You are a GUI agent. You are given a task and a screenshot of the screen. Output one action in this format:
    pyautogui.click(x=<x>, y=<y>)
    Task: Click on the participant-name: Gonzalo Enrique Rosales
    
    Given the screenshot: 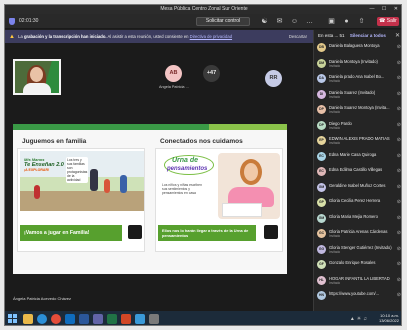 What is the action you would take?
    pyautogui.click(x=352, y=262)
    